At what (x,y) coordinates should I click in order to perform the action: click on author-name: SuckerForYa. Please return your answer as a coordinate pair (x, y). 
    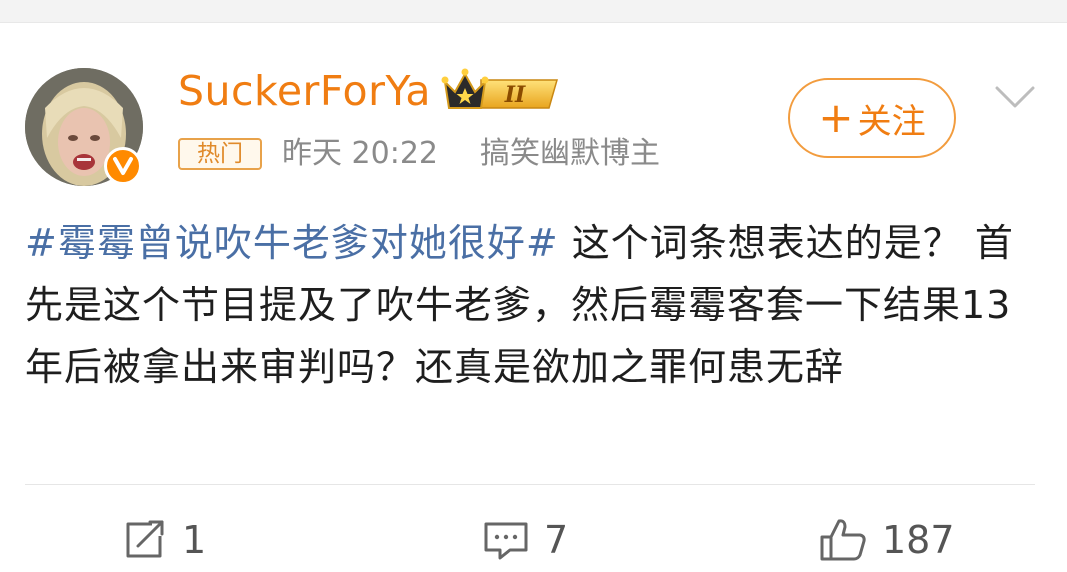
    Looking at the image, I should click on (304, 91).